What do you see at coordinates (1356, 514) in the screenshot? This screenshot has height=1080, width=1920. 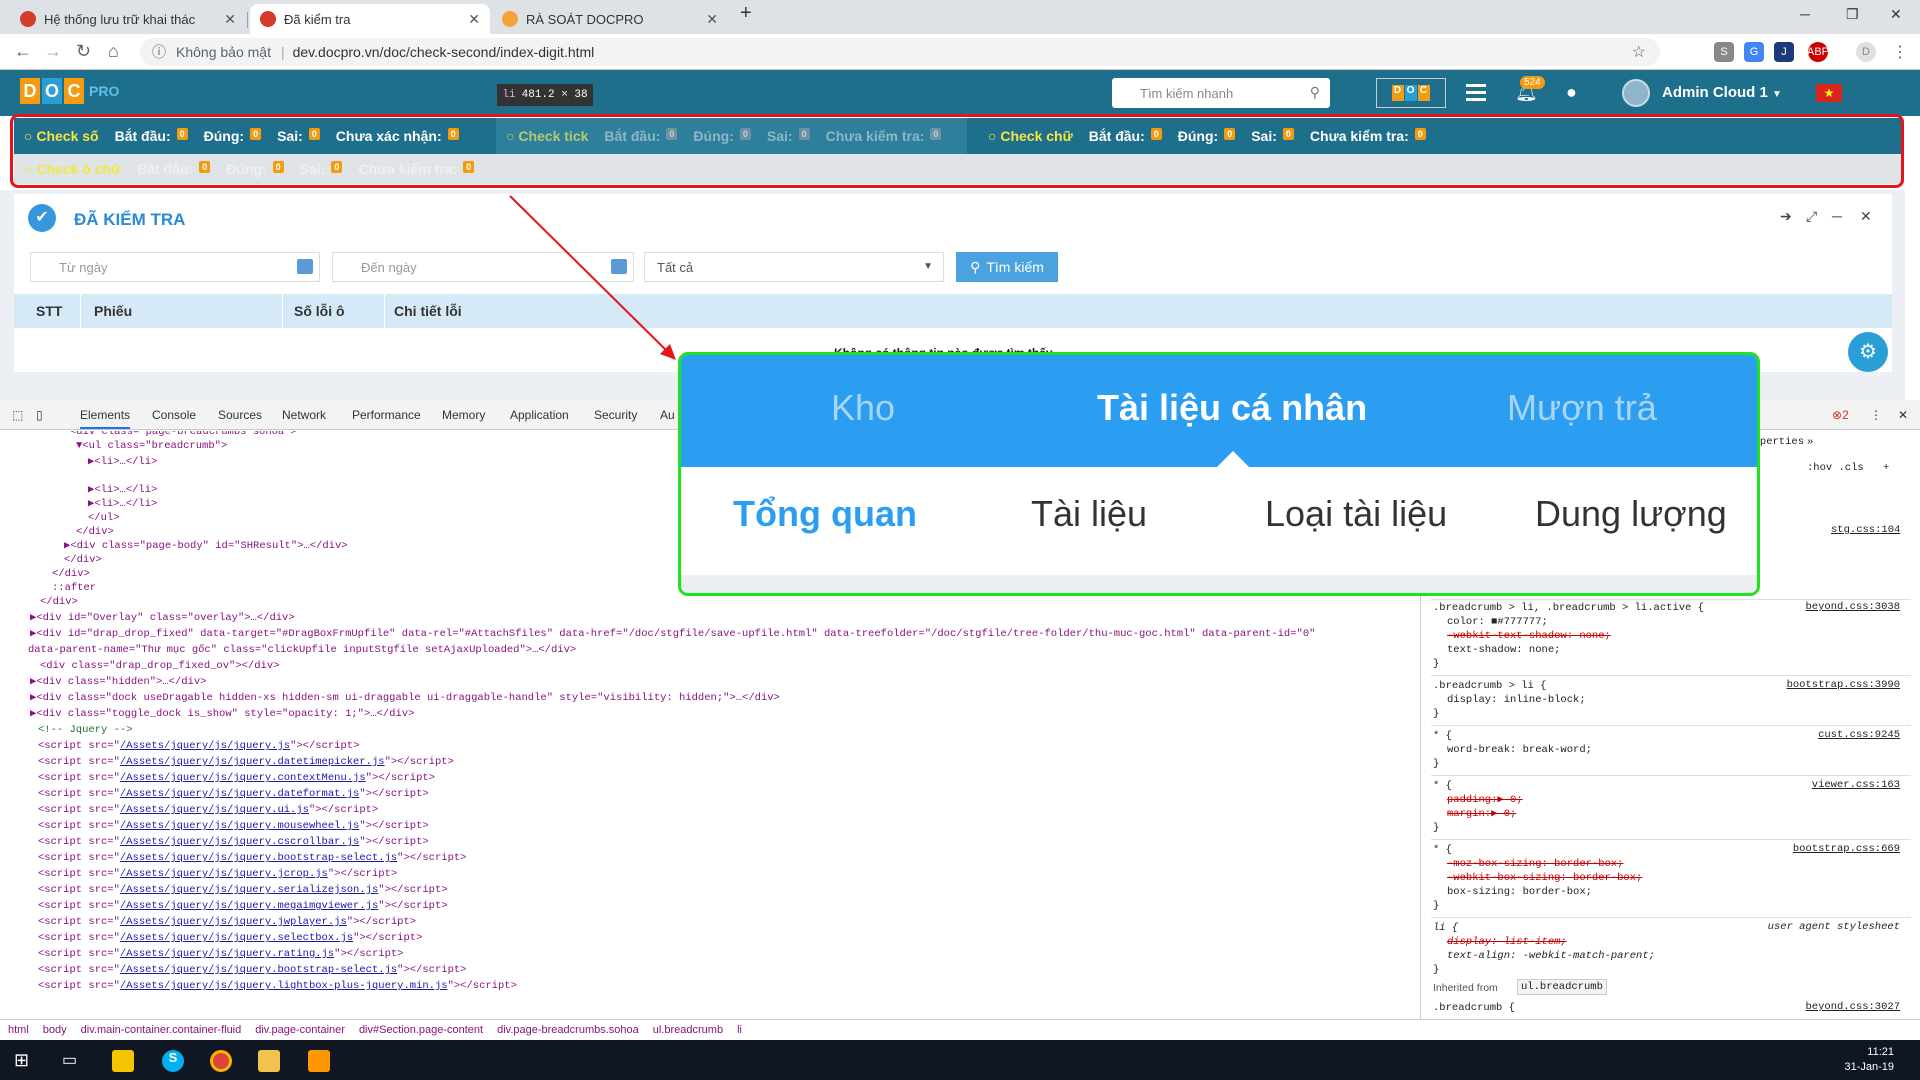 I see `subtab-loai-tai-lieu: Loại tài liệu` at bounding box center [1356, 514].